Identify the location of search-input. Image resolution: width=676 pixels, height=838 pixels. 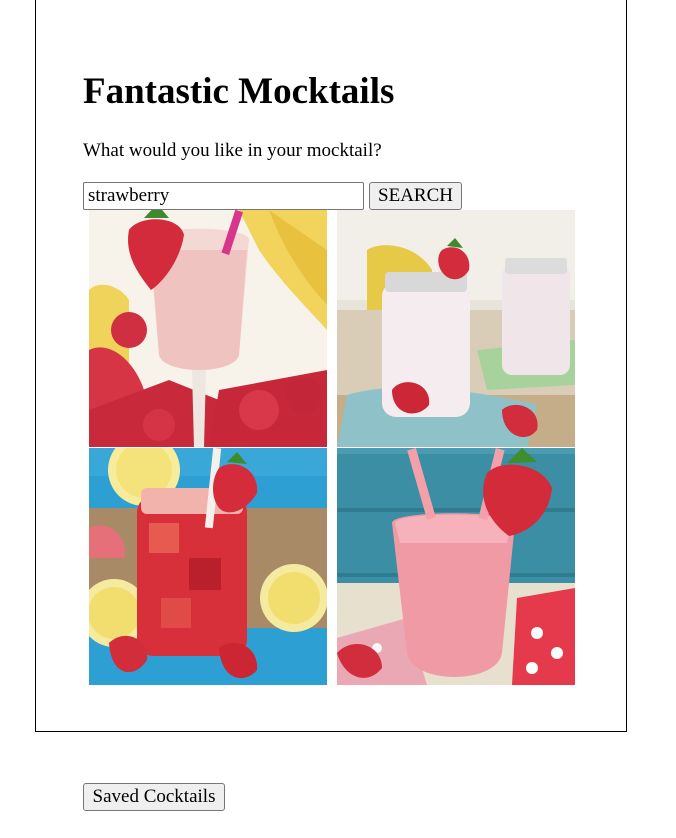
(223, 196).